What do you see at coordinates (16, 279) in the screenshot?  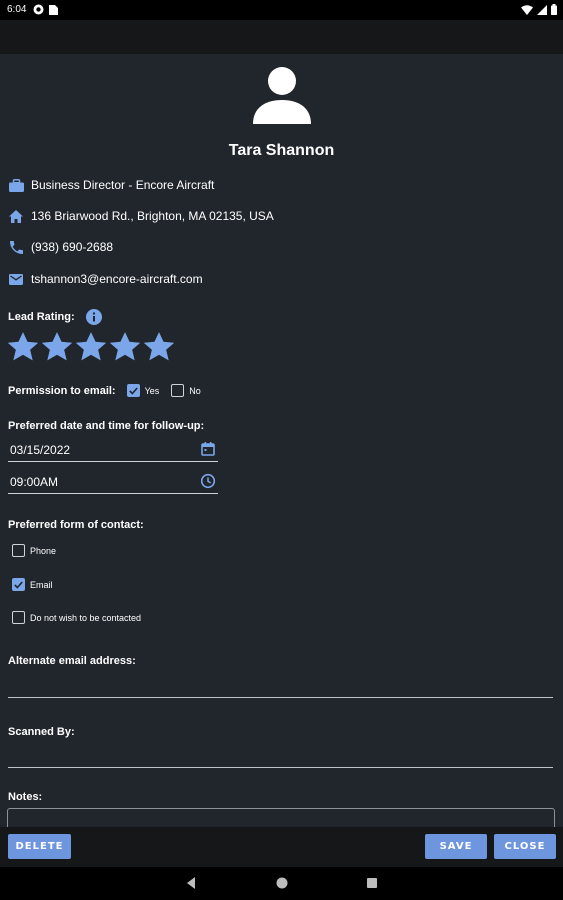 I see `mail-icon` at bounding box center [16, 279].